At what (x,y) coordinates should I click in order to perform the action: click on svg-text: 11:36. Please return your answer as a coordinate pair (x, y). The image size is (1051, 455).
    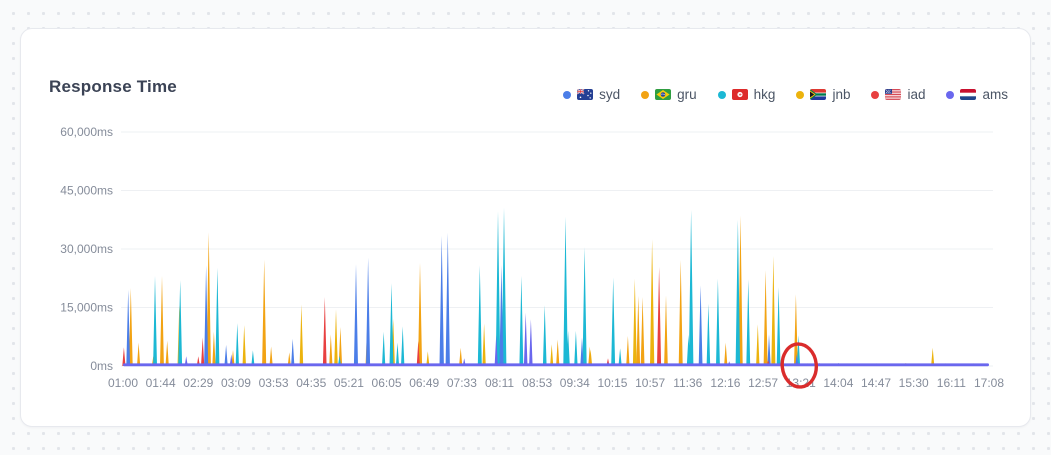
    Looking at the image, I should click on (687, 383).